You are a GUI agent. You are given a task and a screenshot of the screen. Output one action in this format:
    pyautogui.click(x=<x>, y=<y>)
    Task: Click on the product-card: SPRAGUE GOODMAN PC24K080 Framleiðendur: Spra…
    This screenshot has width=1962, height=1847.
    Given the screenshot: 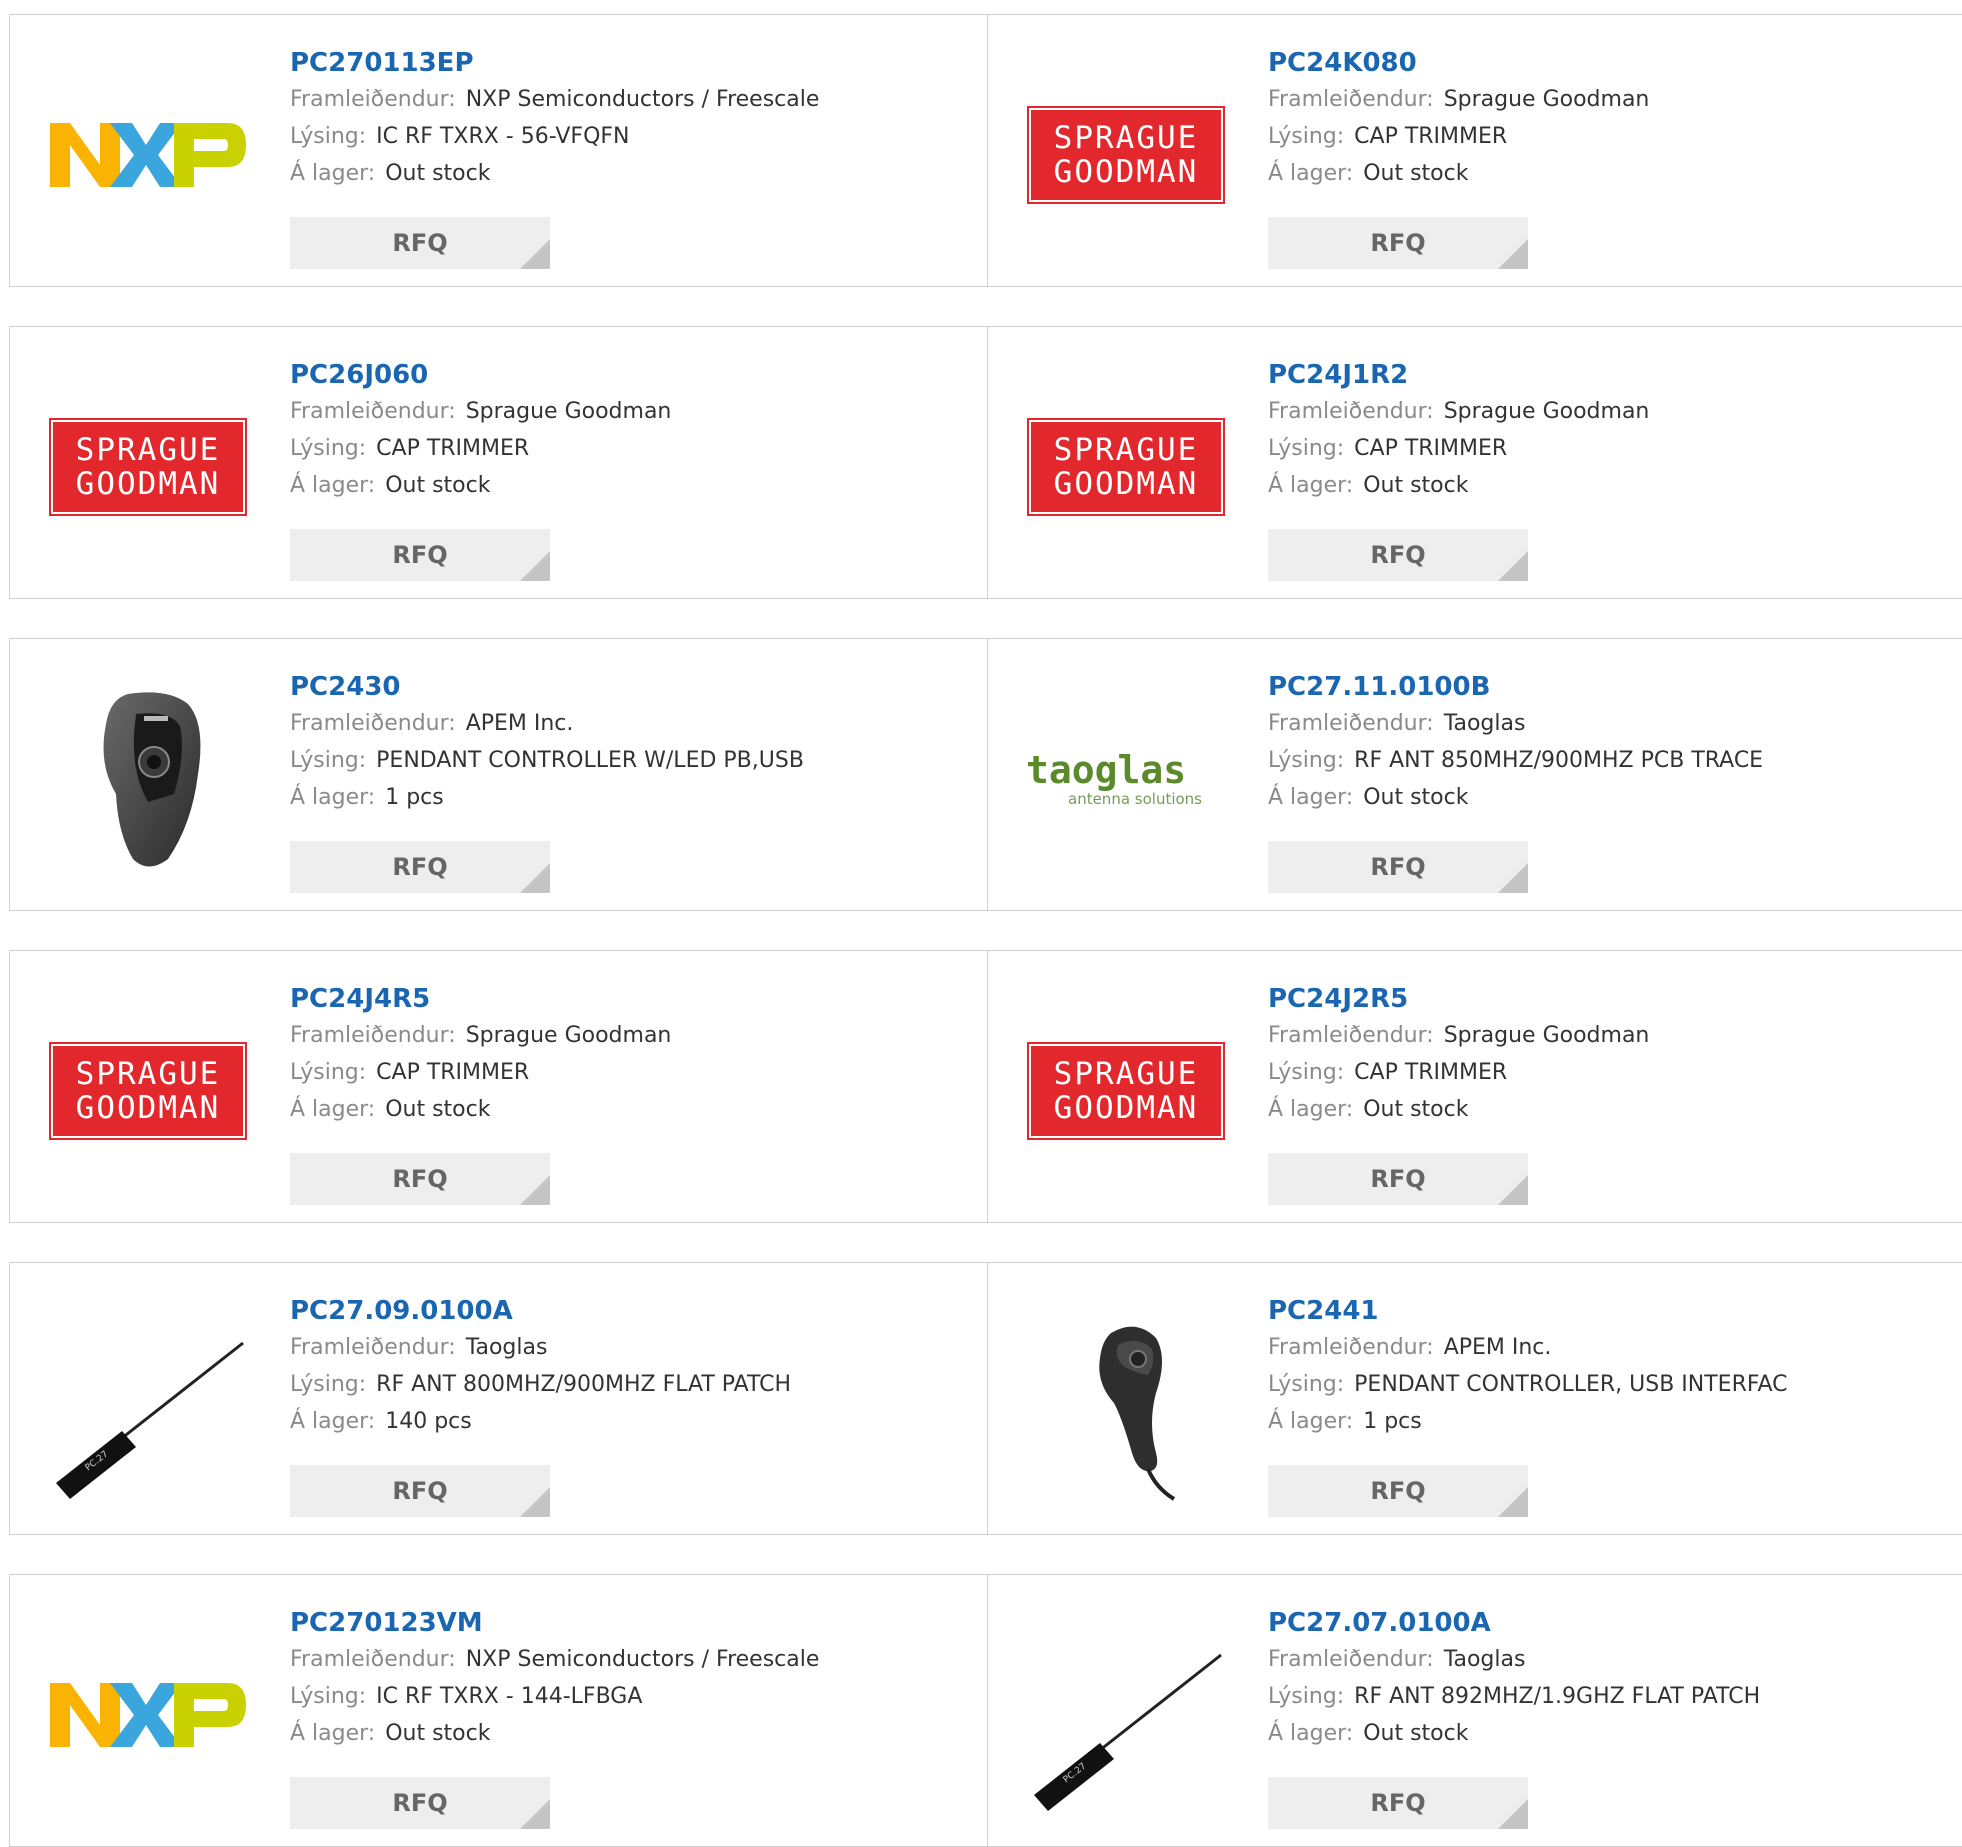 What is the action you would take?
    pyautogui.click(x=1474, y=150)
    